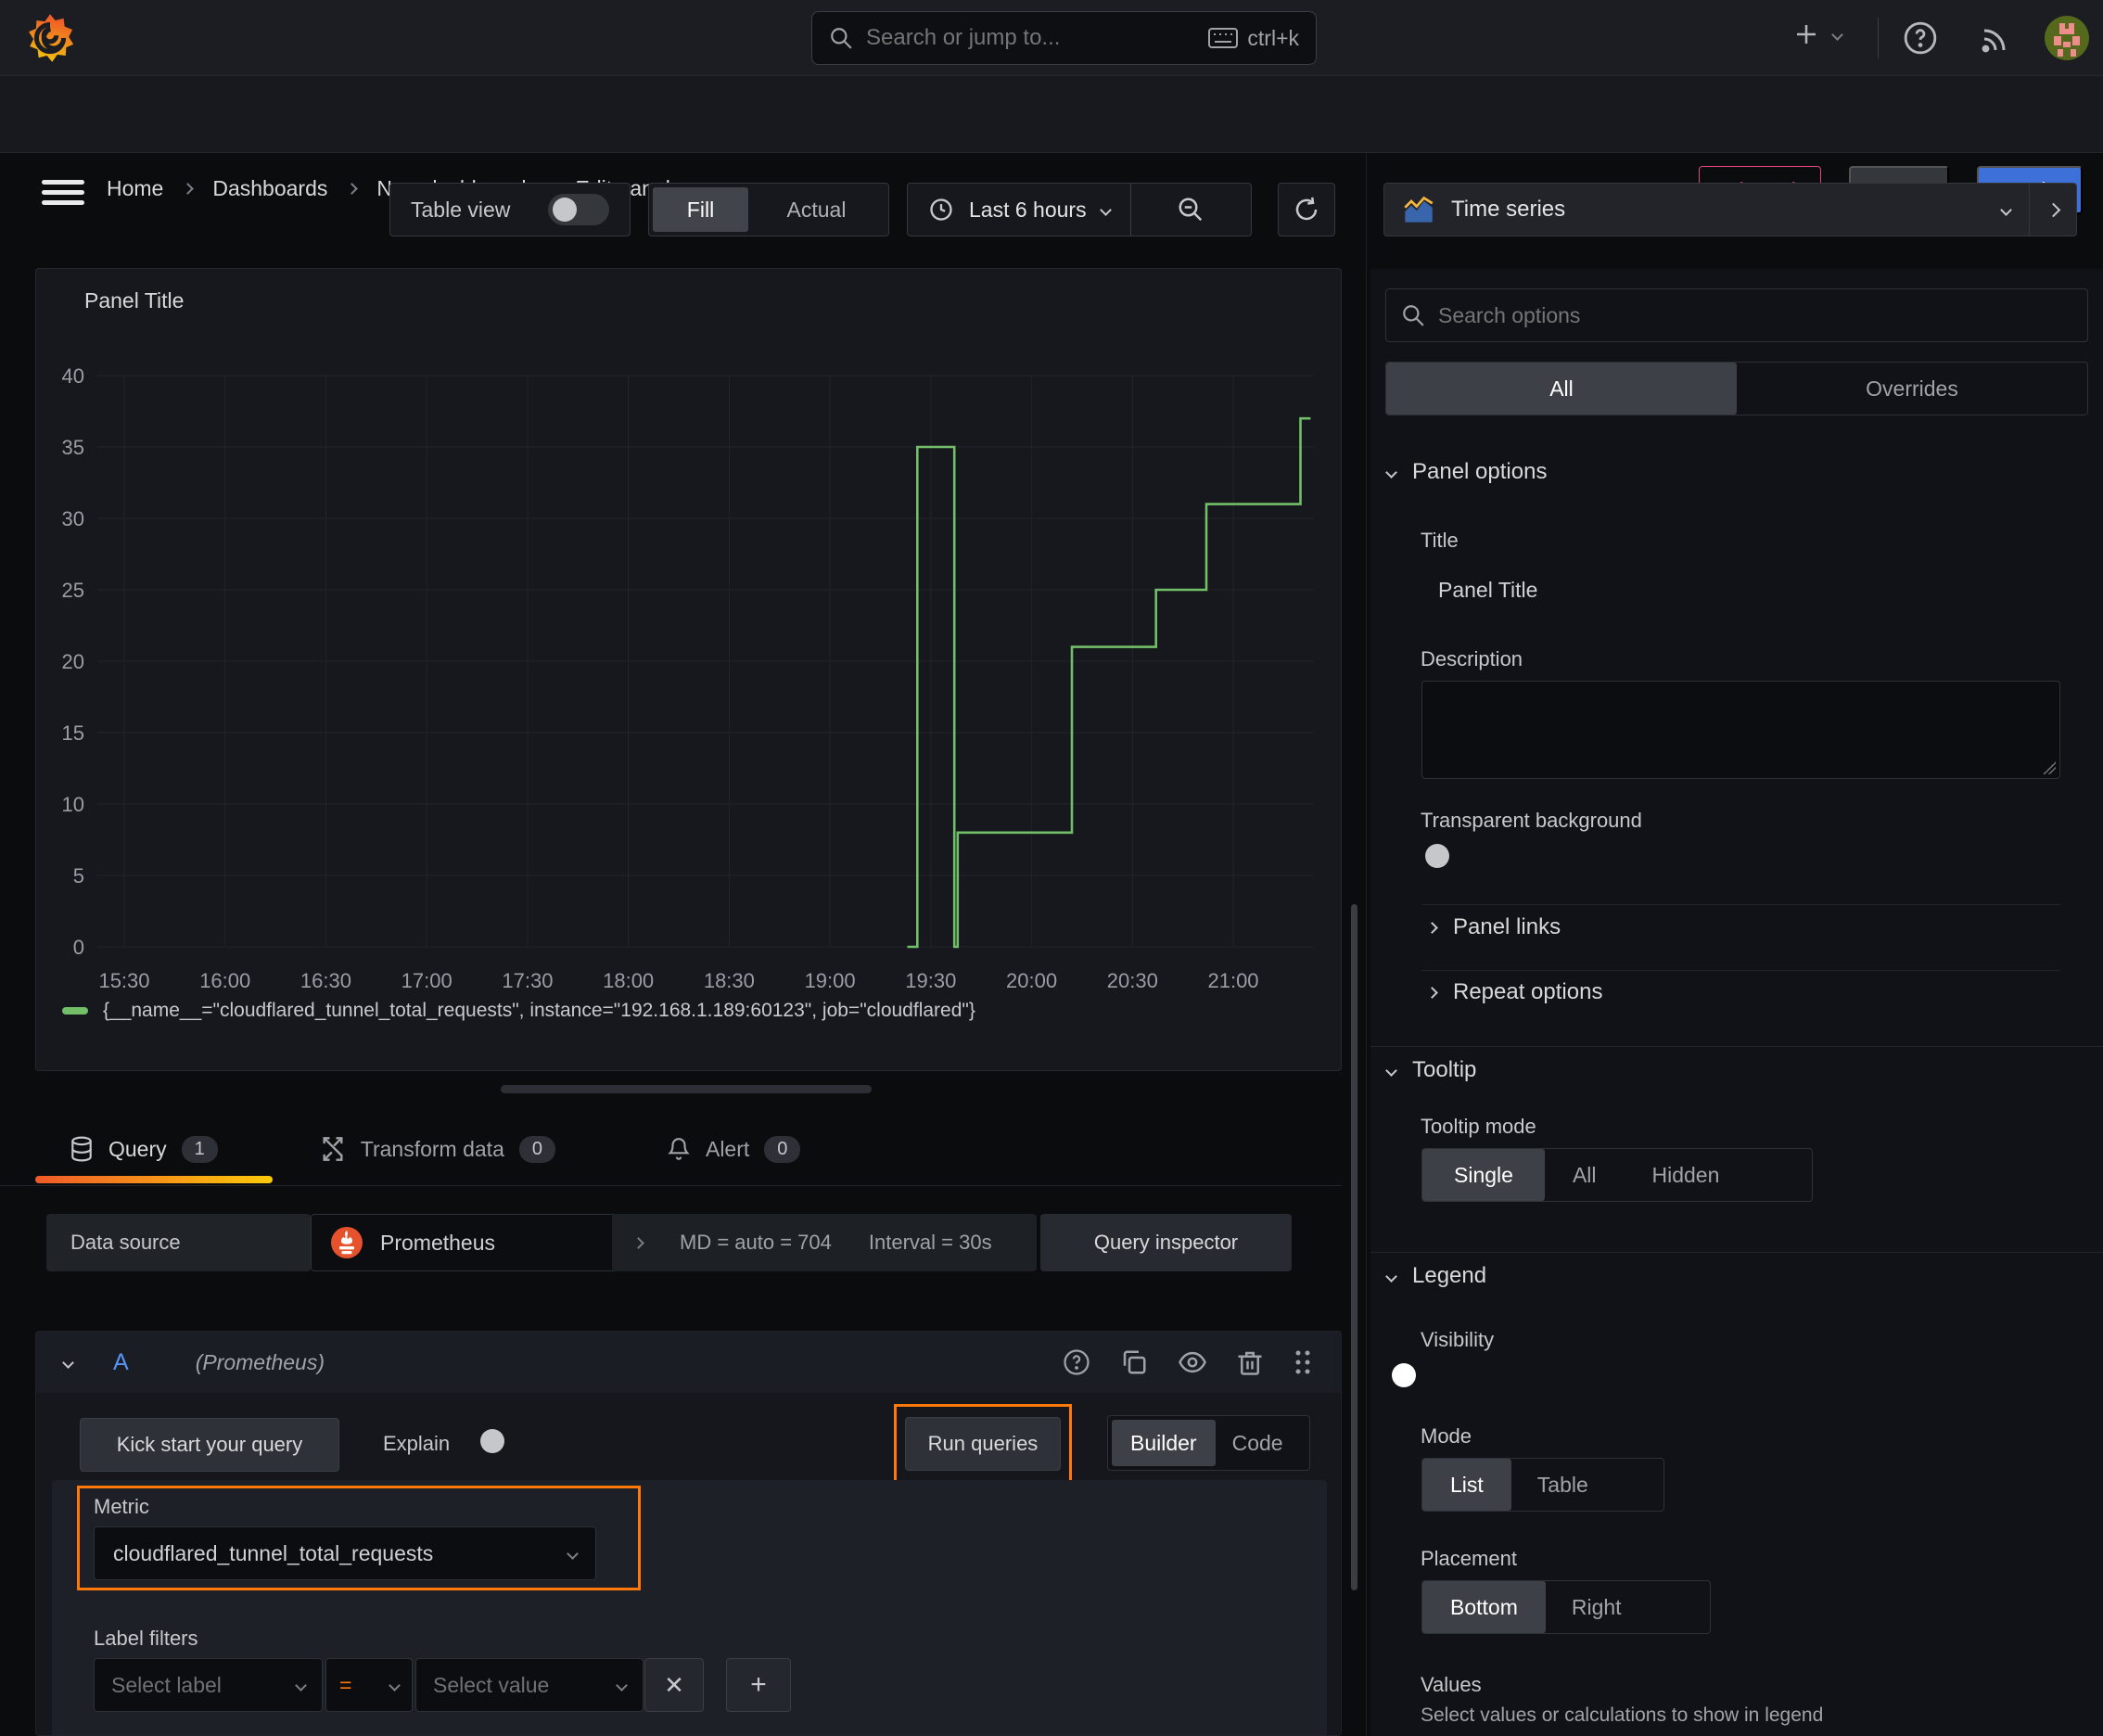 This screenshot has height=1736, width=2103. What do you see at coordinates (1480, 472) in the screenshot?
I see `panel-options-header: Panel options` at bounding box center [1480, 472].